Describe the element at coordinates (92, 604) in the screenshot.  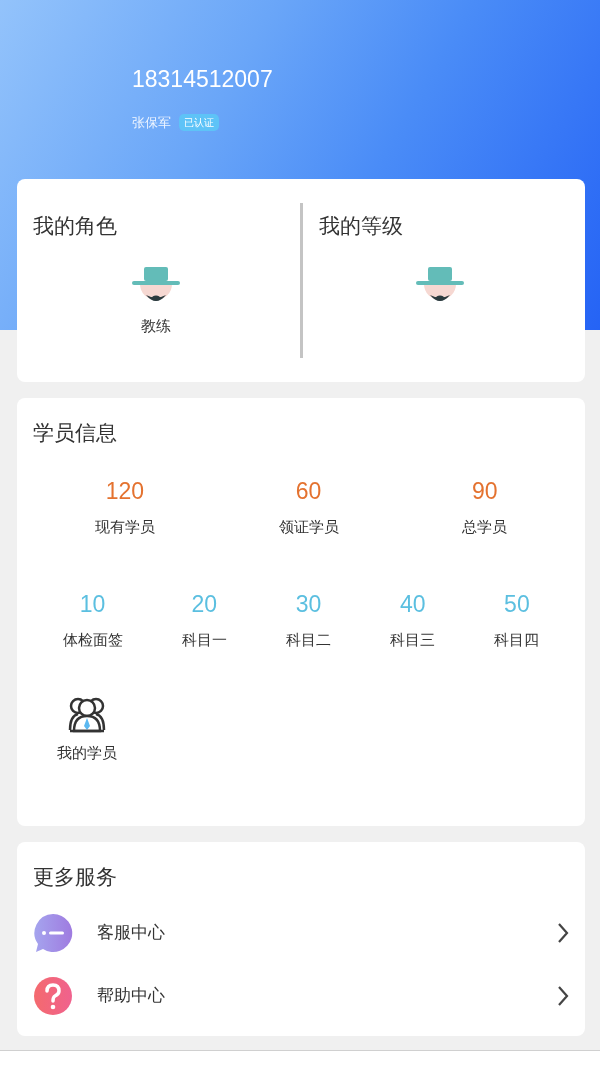
I see `stat-value: 10` at that location.